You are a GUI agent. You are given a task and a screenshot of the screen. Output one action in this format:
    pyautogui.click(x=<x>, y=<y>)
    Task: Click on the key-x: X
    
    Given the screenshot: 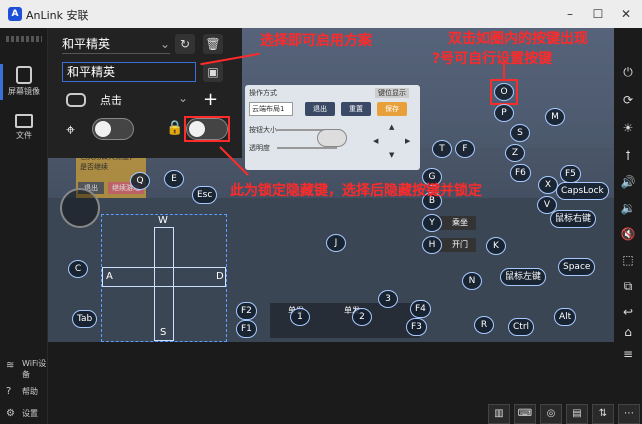 What is the action you would take?
    pyautogui.click(x=548, y=185)
    